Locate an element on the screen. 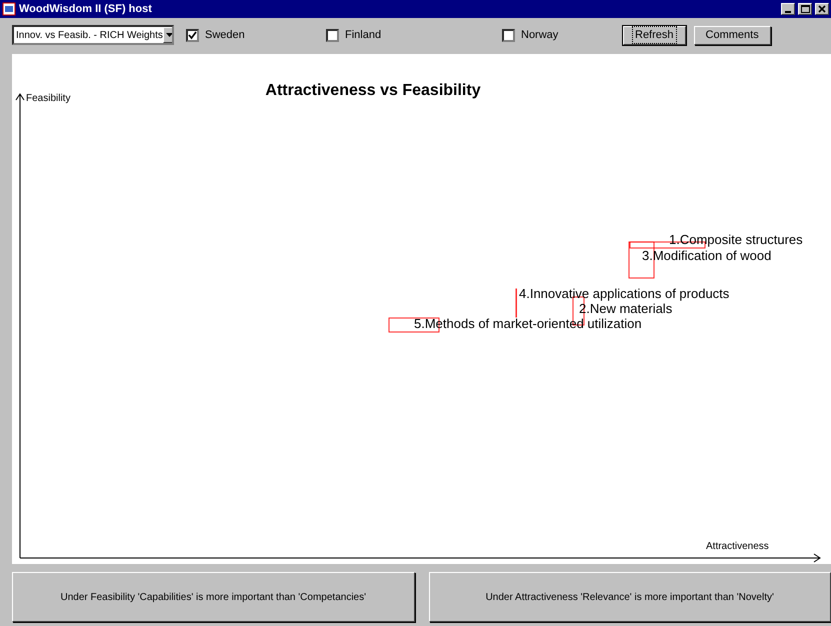  app-icon is located at coordinates (9, 9).